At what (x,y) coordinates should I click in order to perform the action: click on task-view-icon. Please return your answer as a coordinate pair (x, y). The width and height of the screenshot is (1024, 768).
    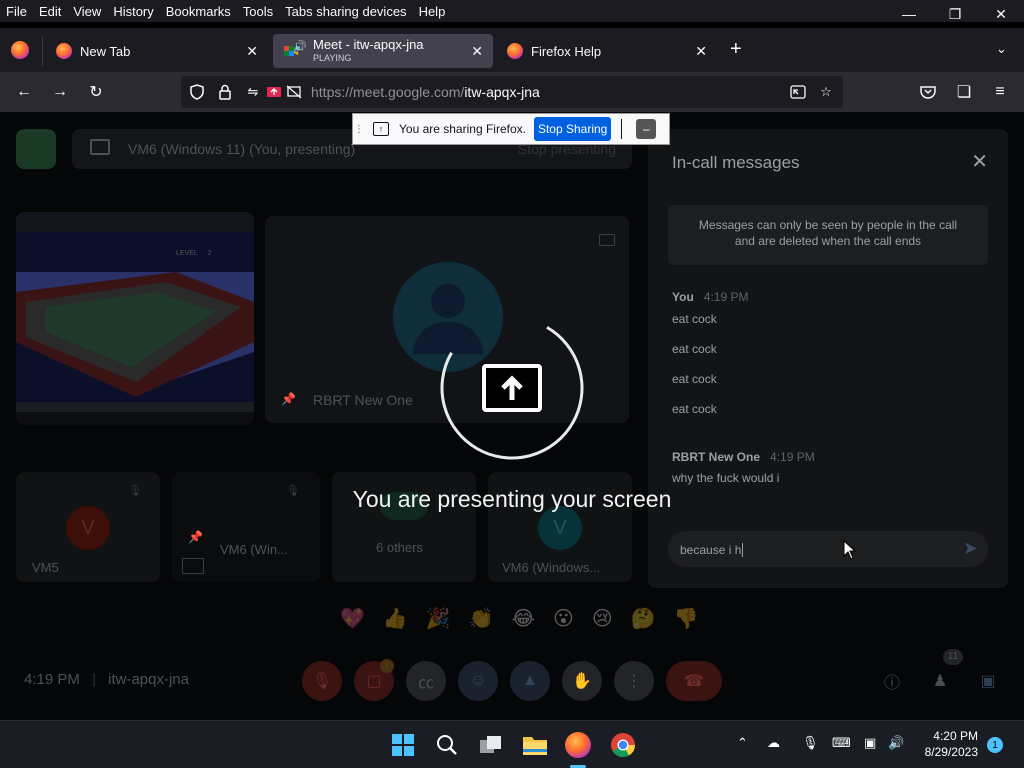
    Looking at the image, I should click on (491, 745).